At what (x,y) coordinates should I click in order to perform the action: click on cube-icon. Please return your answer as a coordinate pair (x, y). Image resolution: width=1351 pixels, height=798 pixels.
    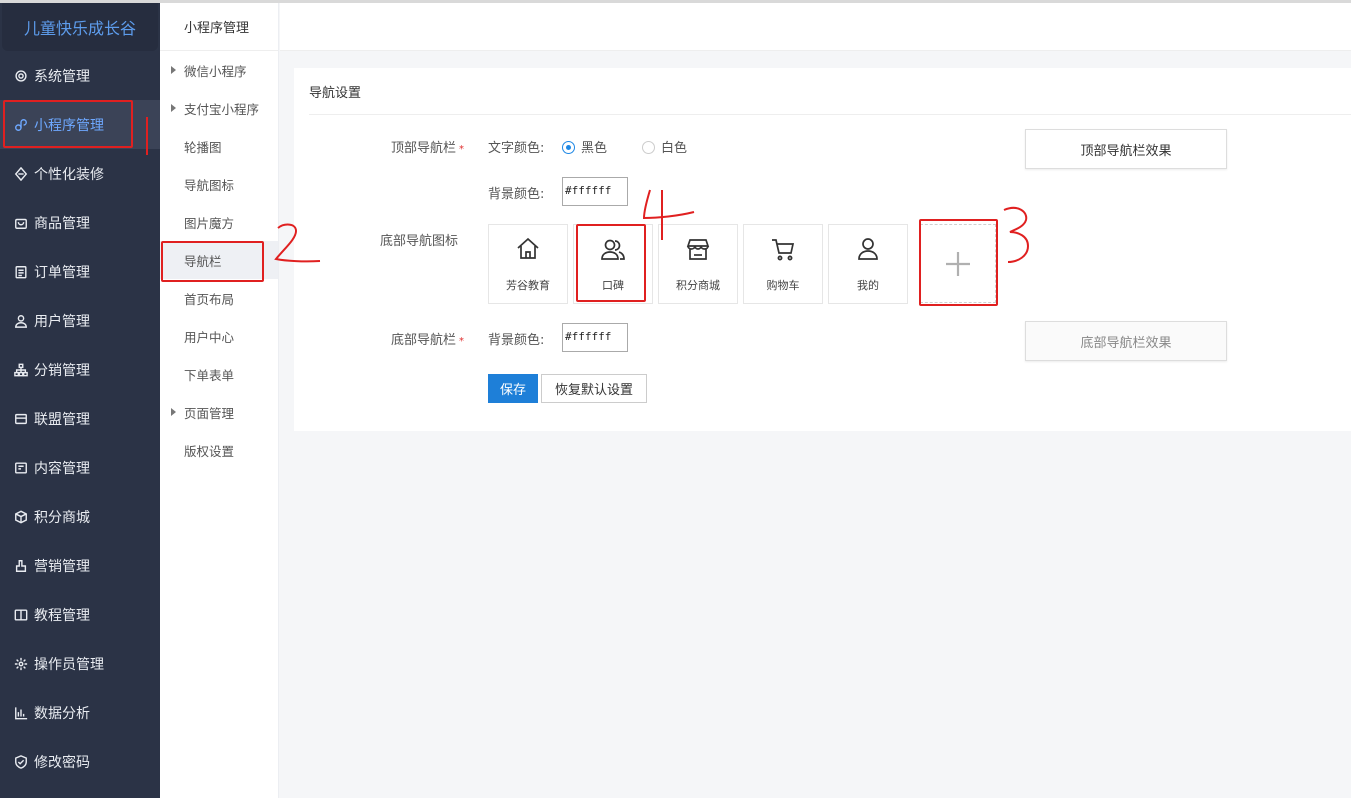
    Looking at the image, I should click on (21, 517).